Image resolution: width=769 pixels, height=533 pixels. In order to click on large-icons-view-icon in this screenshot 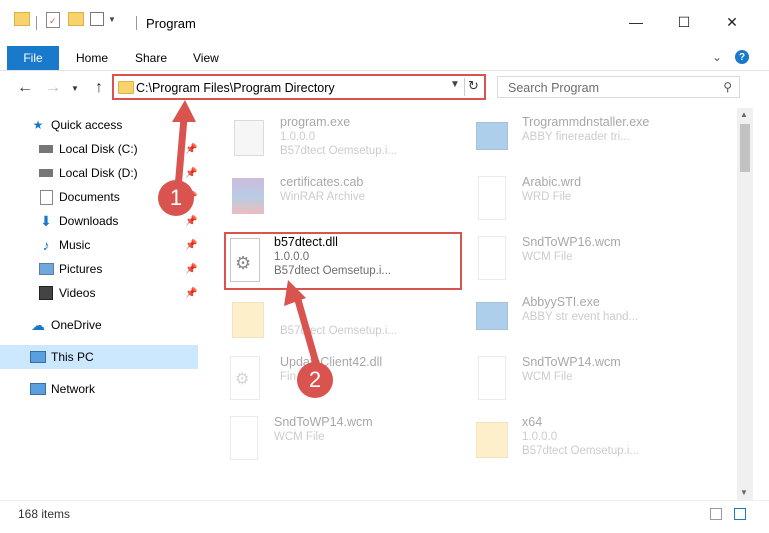, I will do `click(740, 514)`.